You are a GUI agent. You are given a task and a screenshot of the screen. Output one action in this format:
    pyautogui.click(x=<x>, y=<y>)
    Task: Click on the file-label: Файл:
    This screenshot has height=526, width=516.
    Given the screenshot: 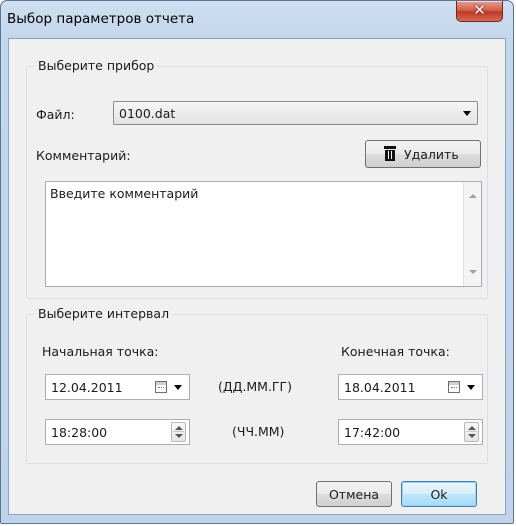 What is the action you would take?
    pyautogui.click(x=55, y=114)
    